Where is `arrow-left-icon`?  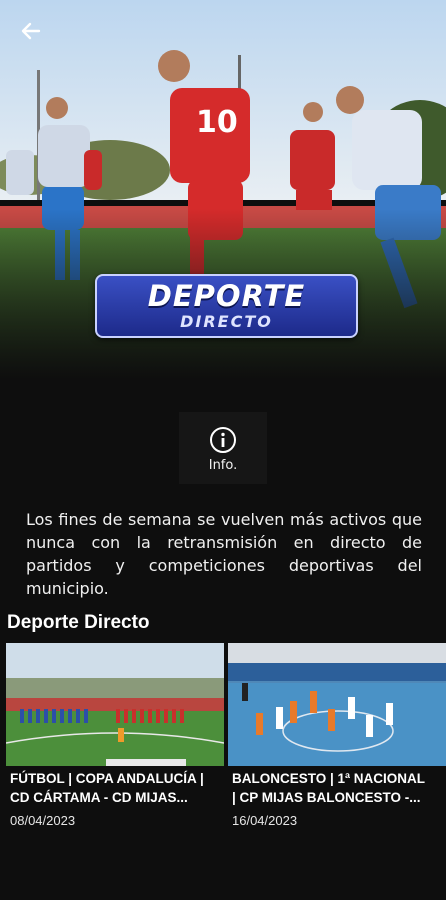
arrow-left-icon is located at coordinates (31, 31).